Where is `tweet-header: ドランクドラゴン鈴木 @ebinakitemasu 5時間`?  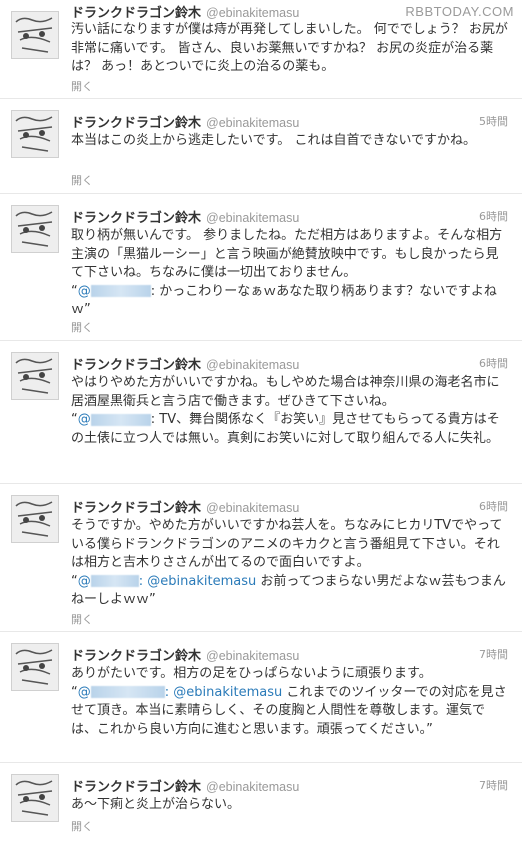 tweet-header: ドランクドラゴン鈴木 @ebinakitemasu 5時間 is located at coordinates (289, 121).